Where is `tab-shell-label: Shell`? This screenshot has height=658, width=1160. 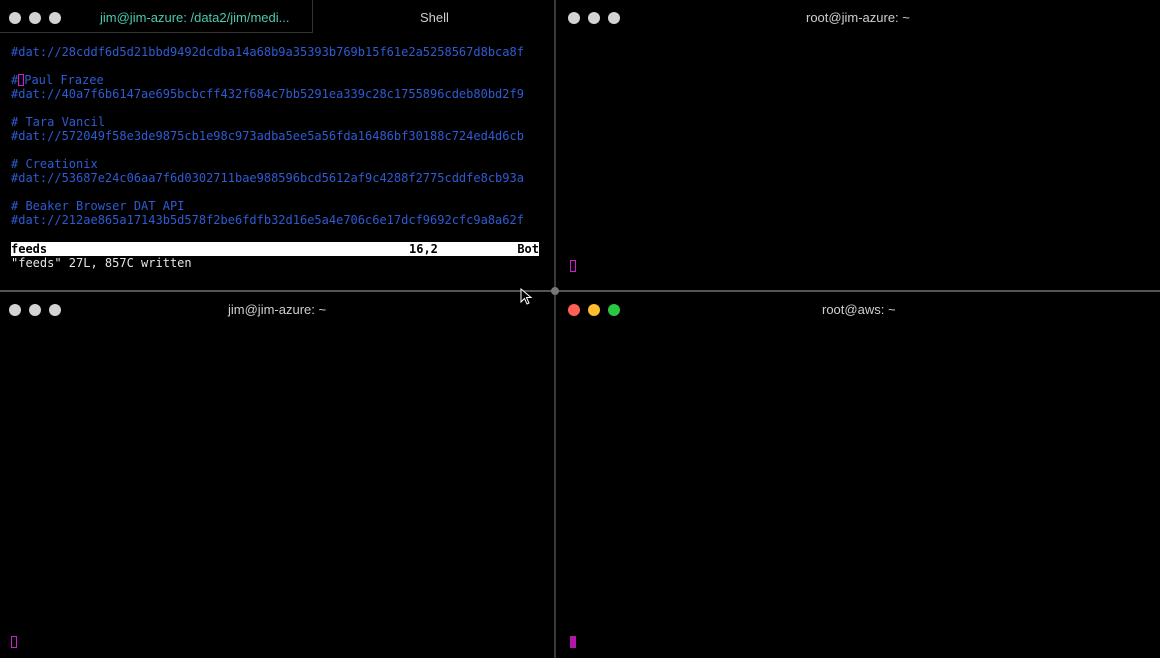
tab-shell-label: Shell is located at coordinates (434, 17).